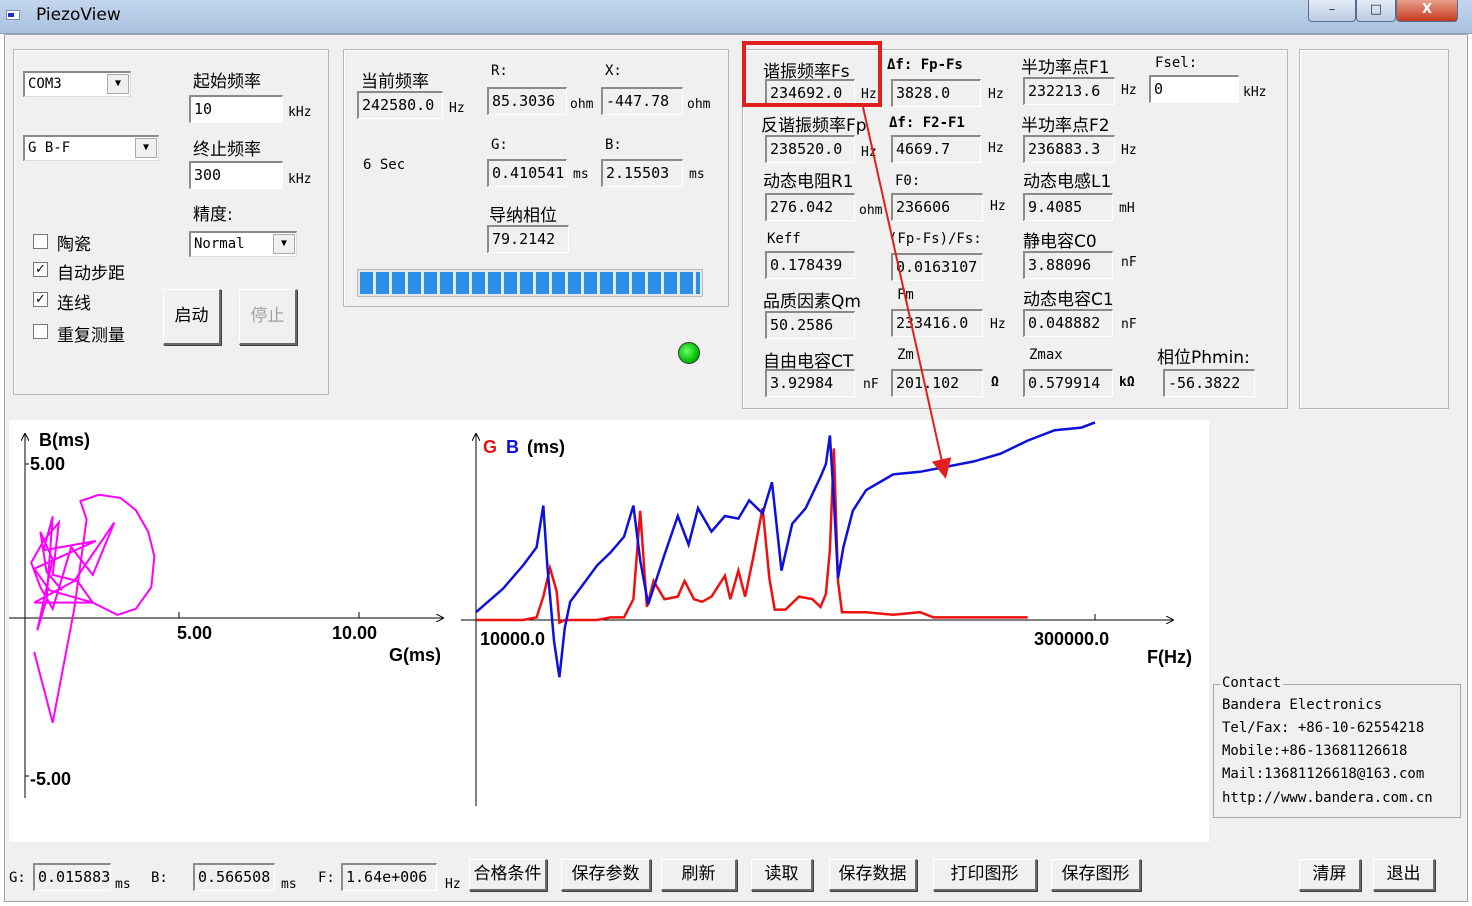  What do you see at coordinates (871, 384) in the screenshot?
I see `ct-unit: nF` at bounding box center [871, 384].